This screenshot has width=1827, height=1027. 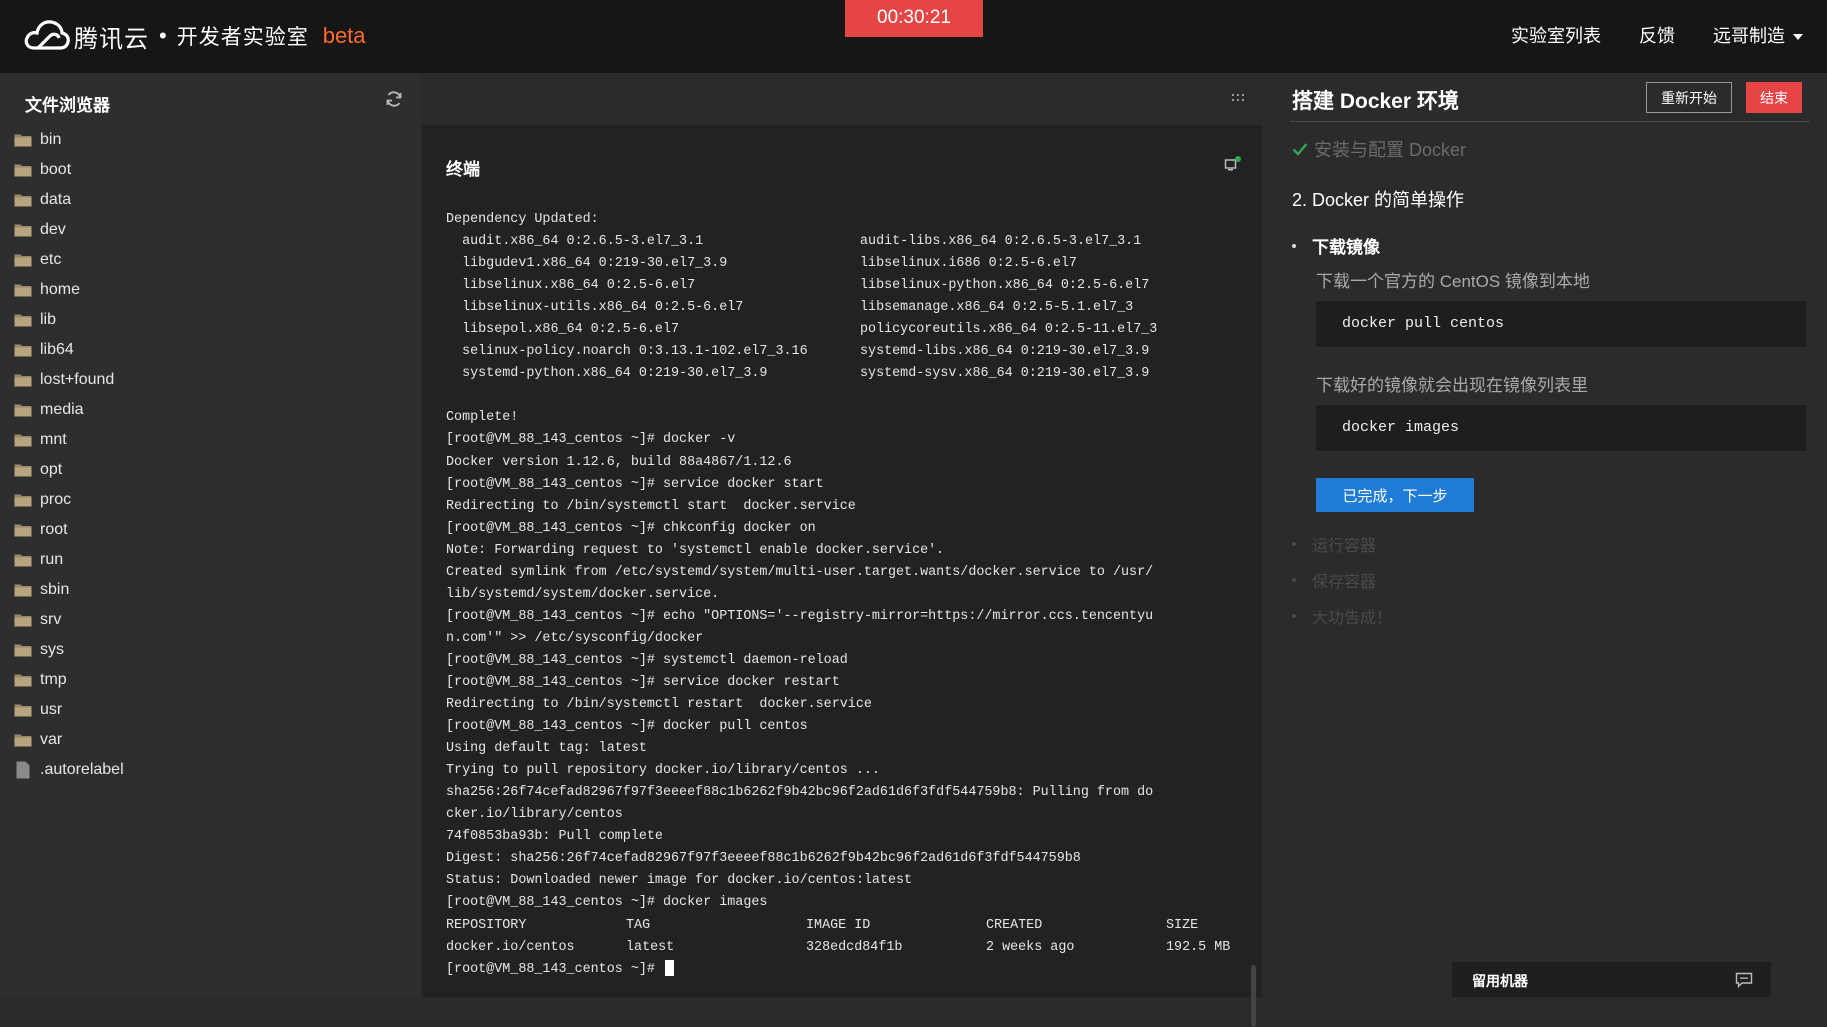 What do you see at coordinates (69, 710) in the screenshot?
I see `folder-item: usr` at bounding box center [69, 710].